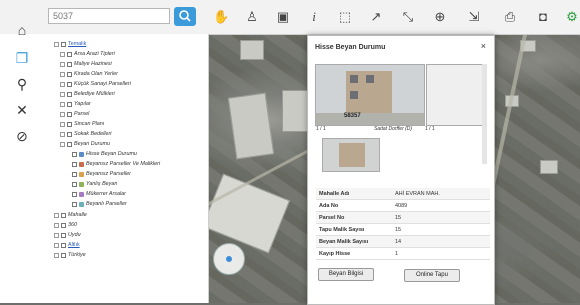 Image resolution: width=580 pixels, height=305 pixels. What do you see at coordinates (314, 17) in the screenshot?
I see `info-icon: i` at bounding box center [314, 17].